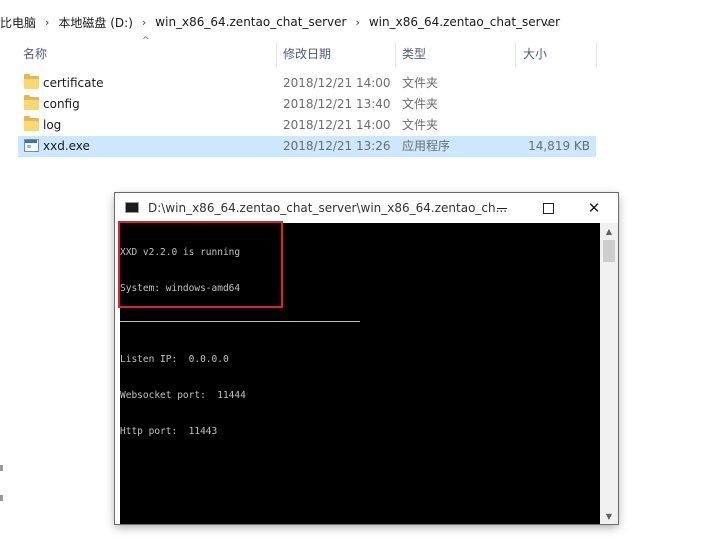 This screenshot has width=704, height=542. What do you see at coordinates (609, 251) in the screenshot?
I see `scroll-thumb` at bounding box center [609, 251].